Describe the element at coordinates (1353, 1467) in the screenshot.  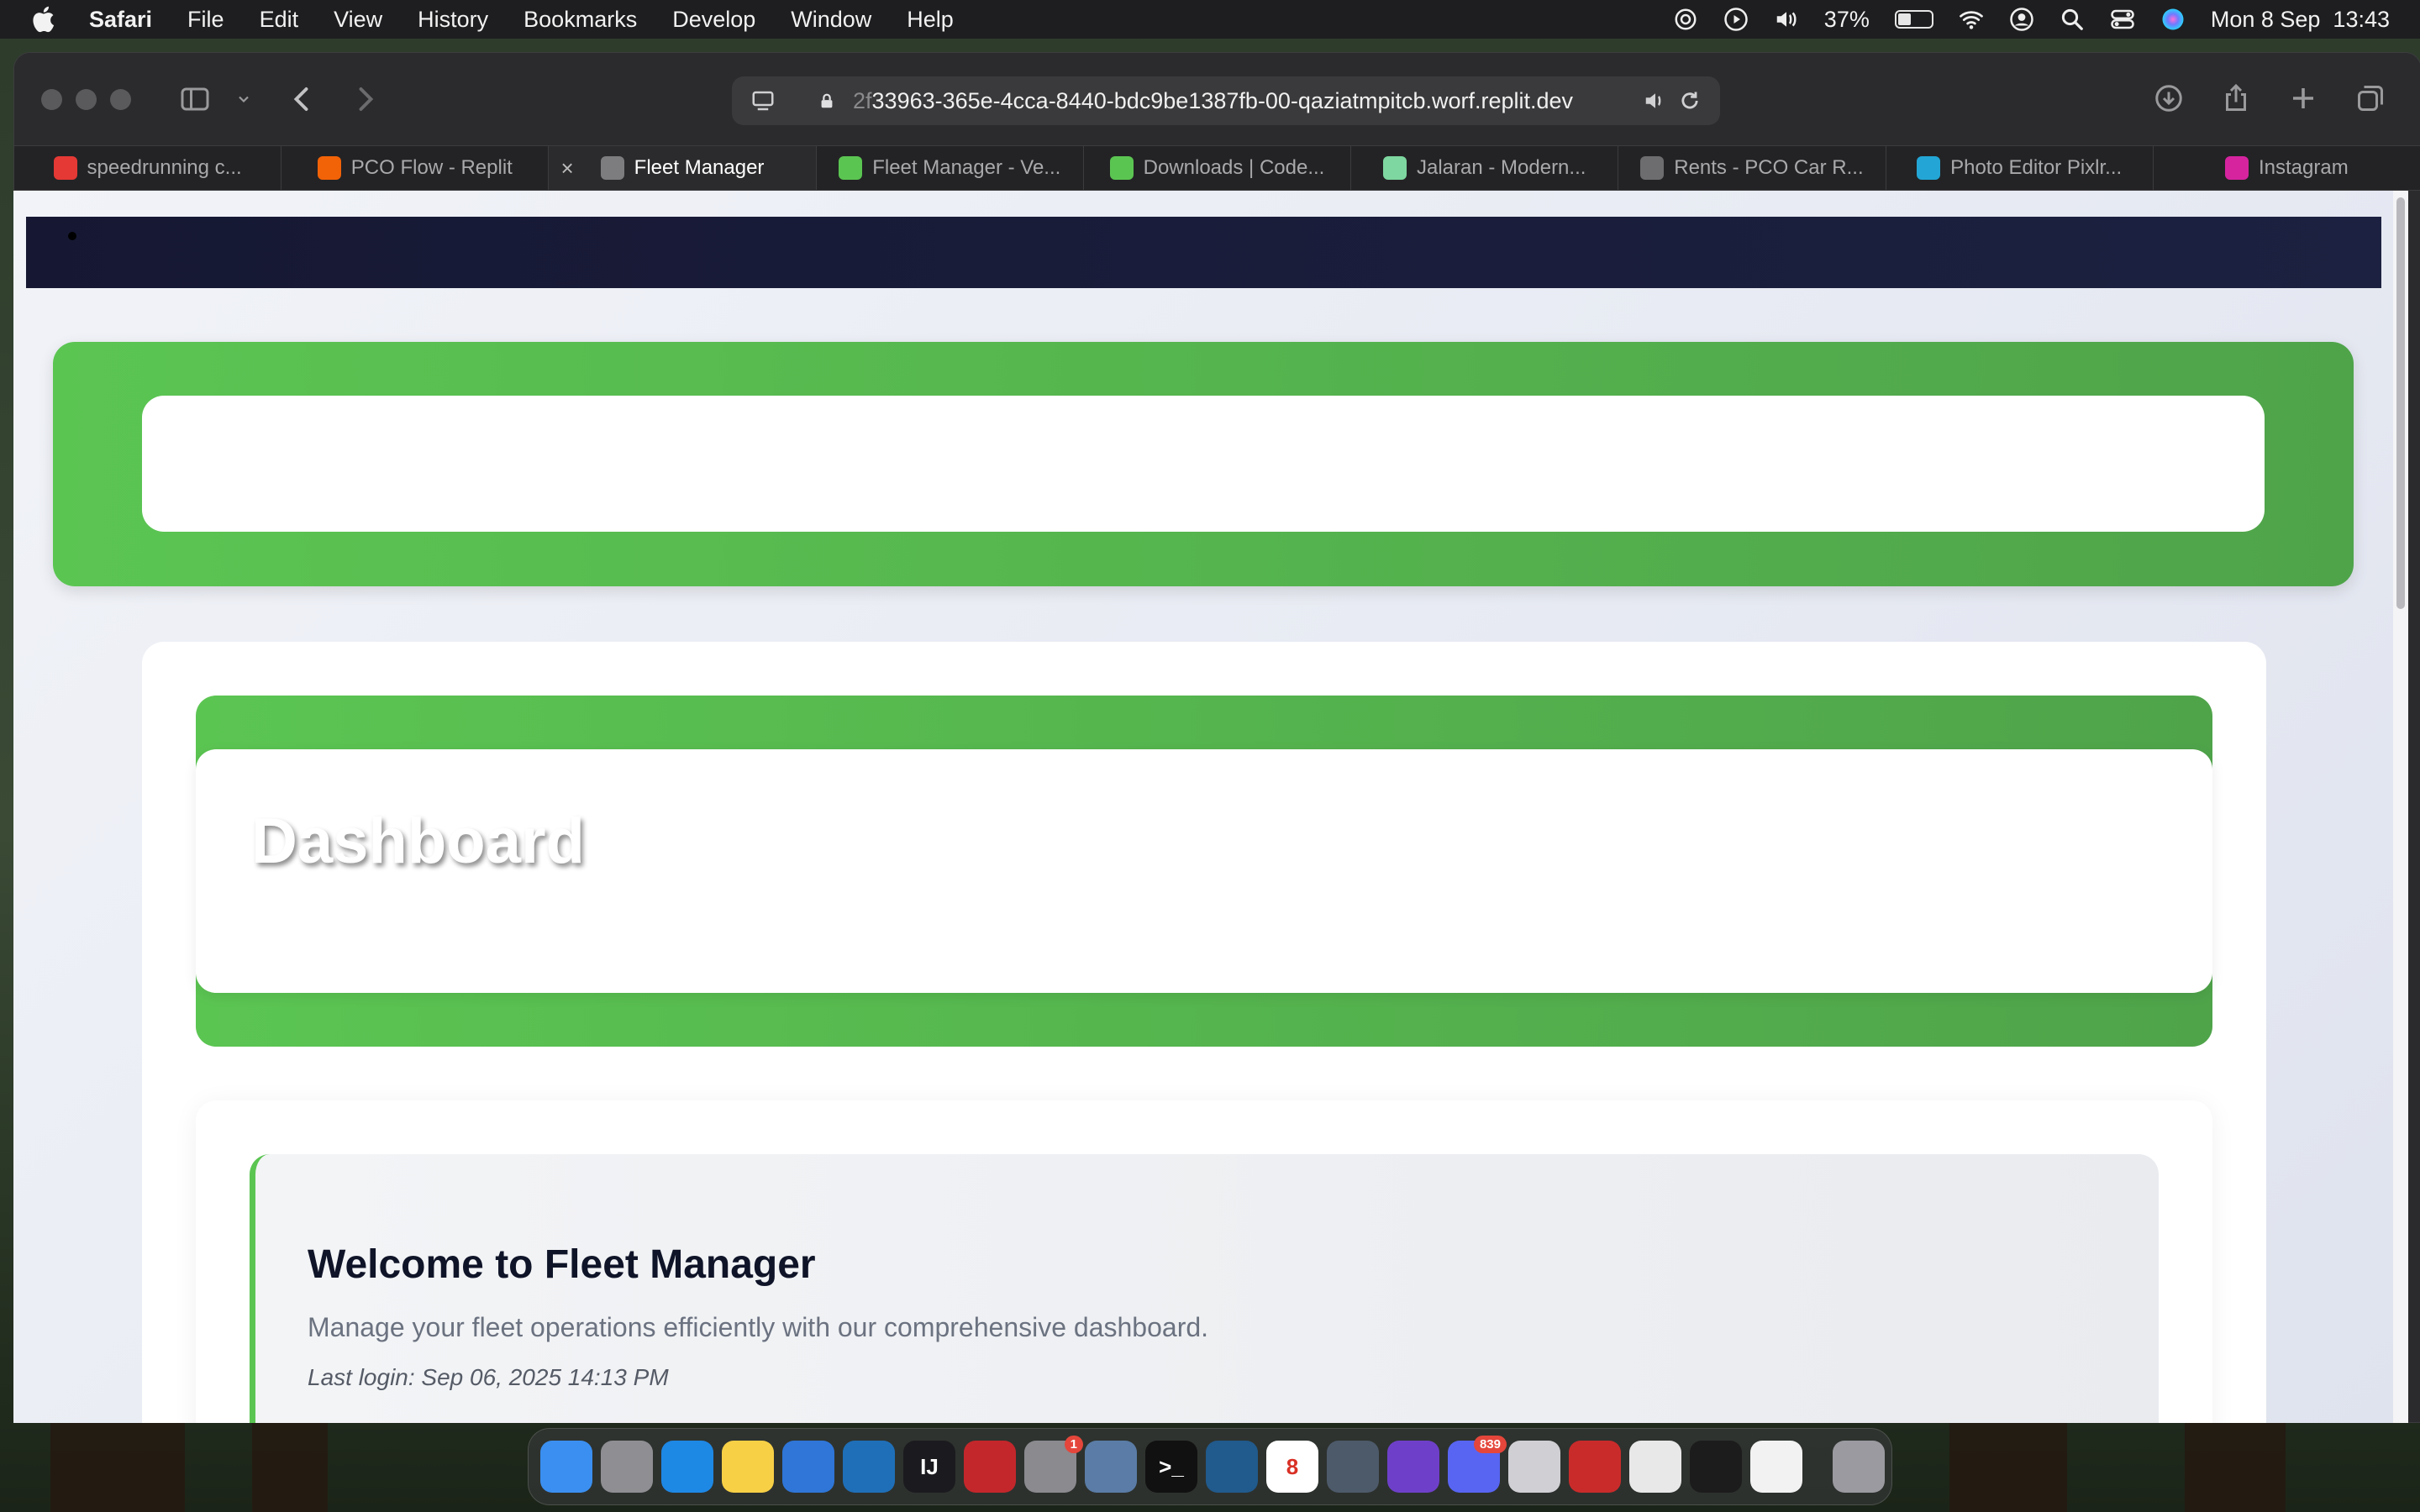
I see `quicktime-icon` at that location.